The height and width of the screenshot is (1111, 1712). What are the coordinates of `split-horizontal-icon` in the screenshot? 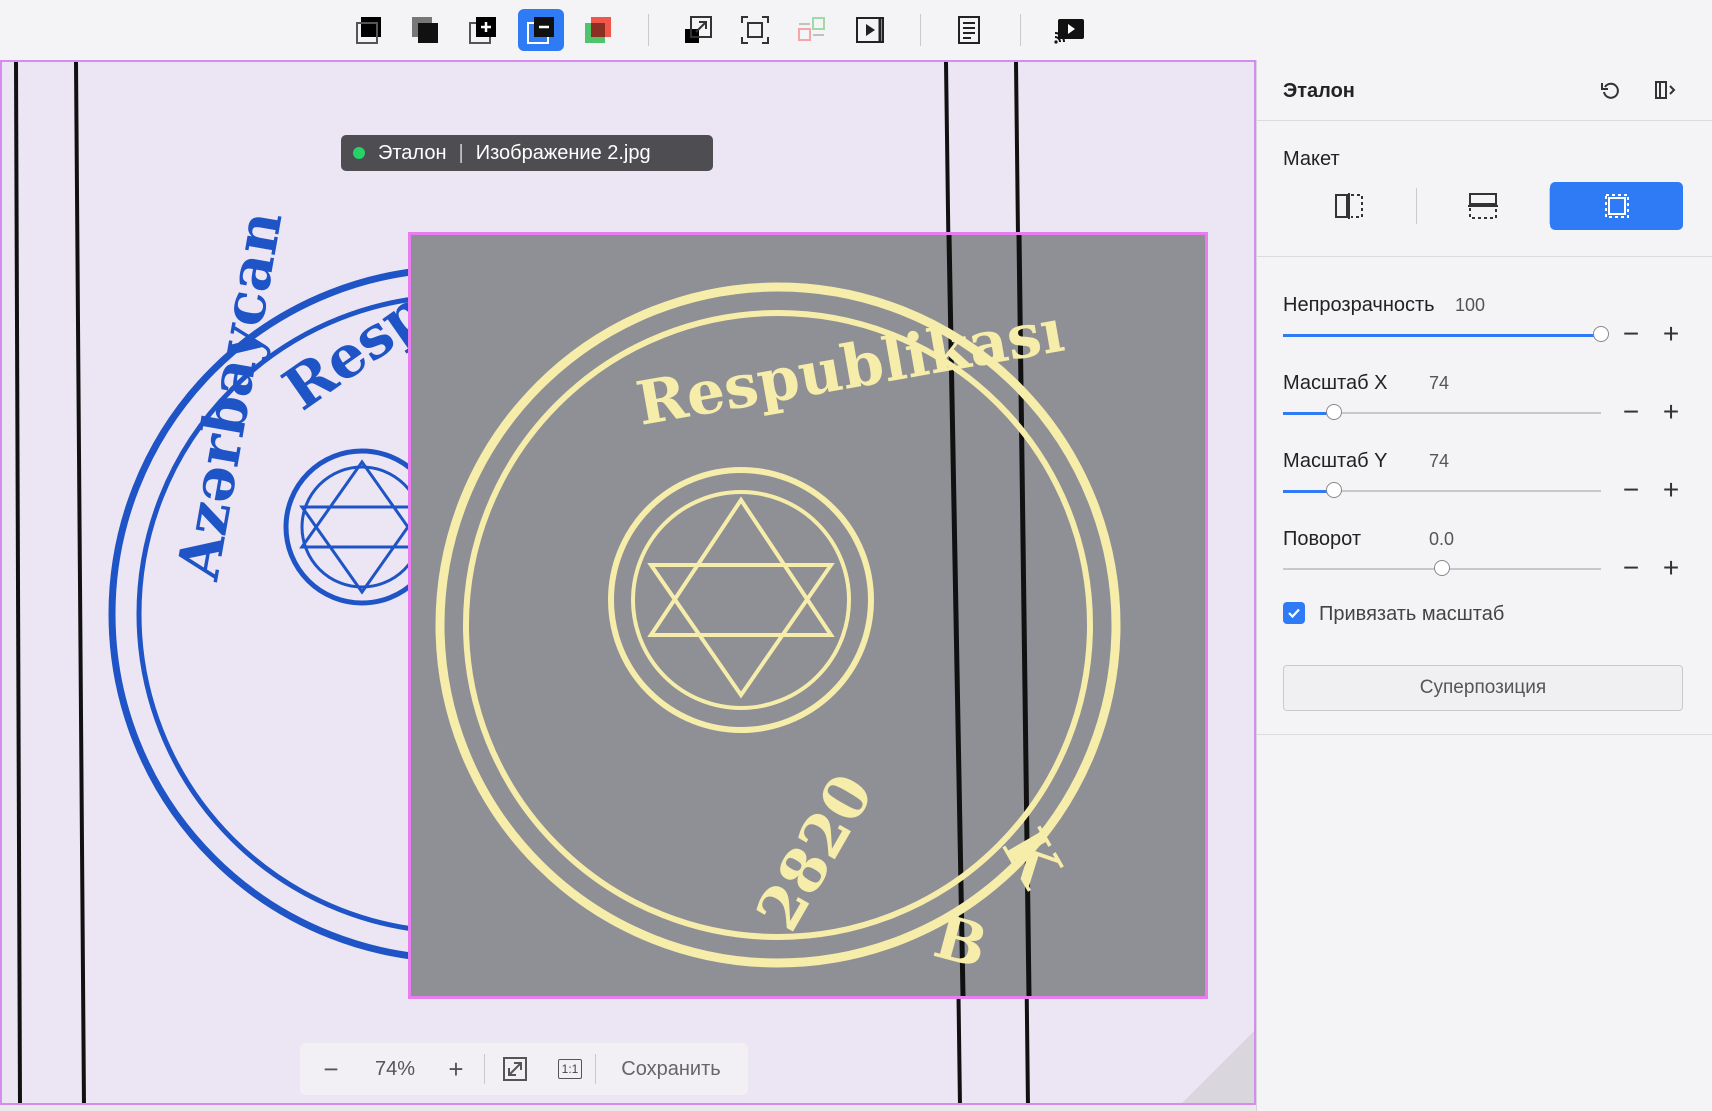 It's located at (1483, 206).